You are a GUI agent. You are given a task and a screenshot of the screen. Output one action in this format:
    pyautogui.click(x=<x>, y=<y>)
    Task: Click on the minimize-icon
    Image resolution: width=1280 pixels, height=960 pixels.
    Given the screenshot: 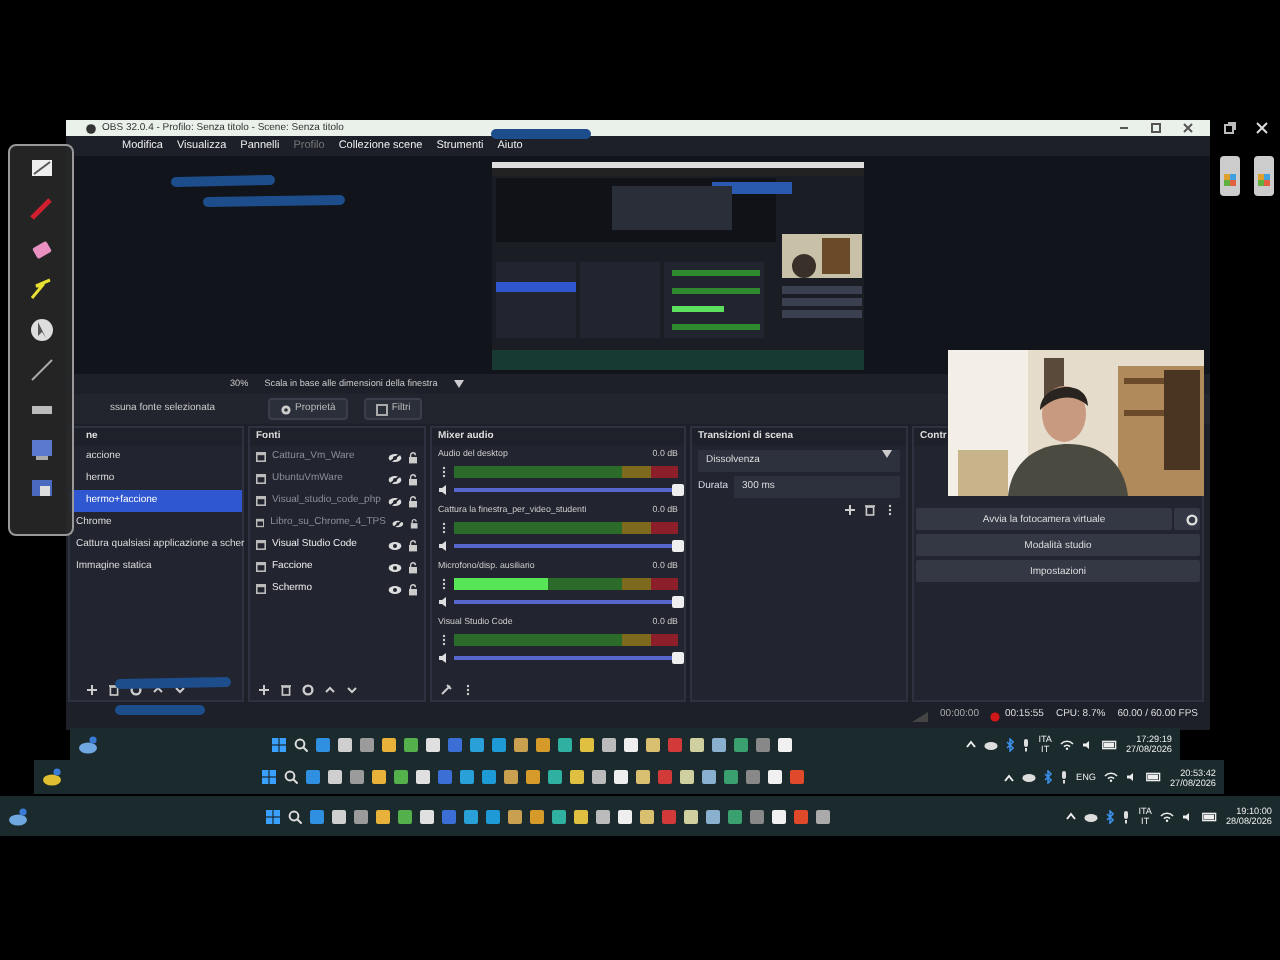 What is the action you would take?
    pyautogui.click(x=1124, y=128)
    